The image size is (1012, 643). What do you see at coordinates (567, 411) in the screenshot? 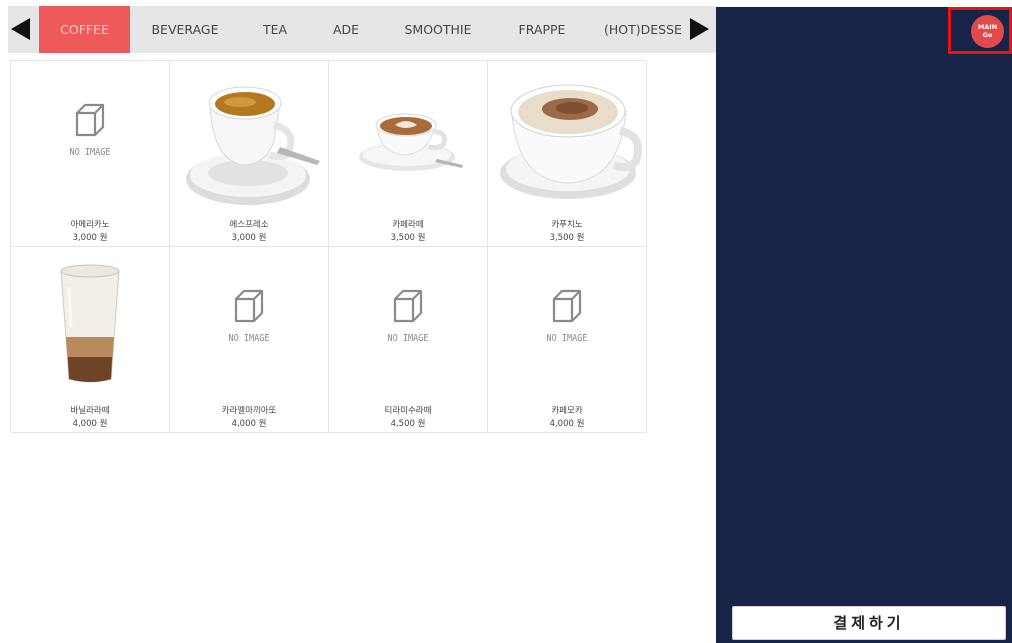
I see `product-name: 카페모카` at bounding box center [567, 411].